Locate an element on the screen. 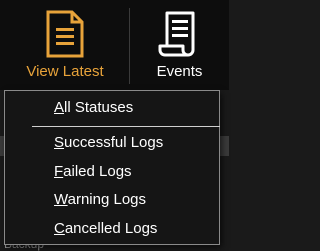 The image size is (320, 251). view-latest-button: View Latest is located at coordinates (65, 45).